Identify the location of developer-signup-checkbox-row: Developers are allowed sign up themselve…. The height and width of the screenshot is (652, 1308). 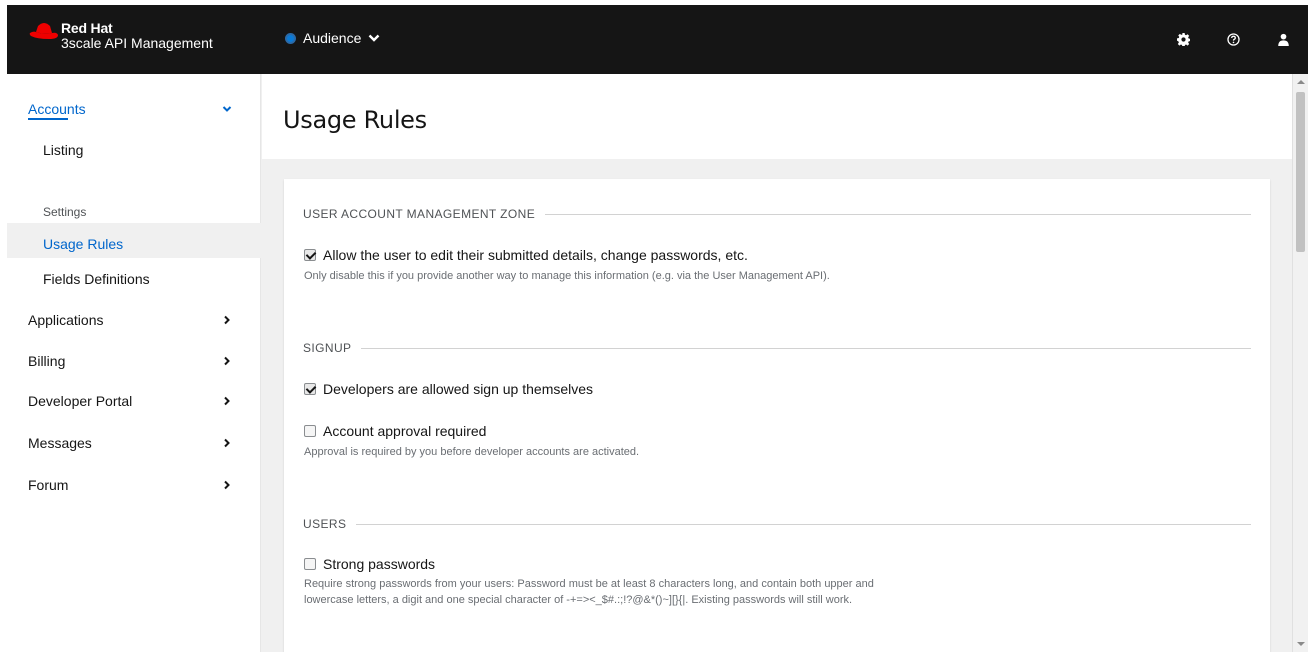
(448, 389).